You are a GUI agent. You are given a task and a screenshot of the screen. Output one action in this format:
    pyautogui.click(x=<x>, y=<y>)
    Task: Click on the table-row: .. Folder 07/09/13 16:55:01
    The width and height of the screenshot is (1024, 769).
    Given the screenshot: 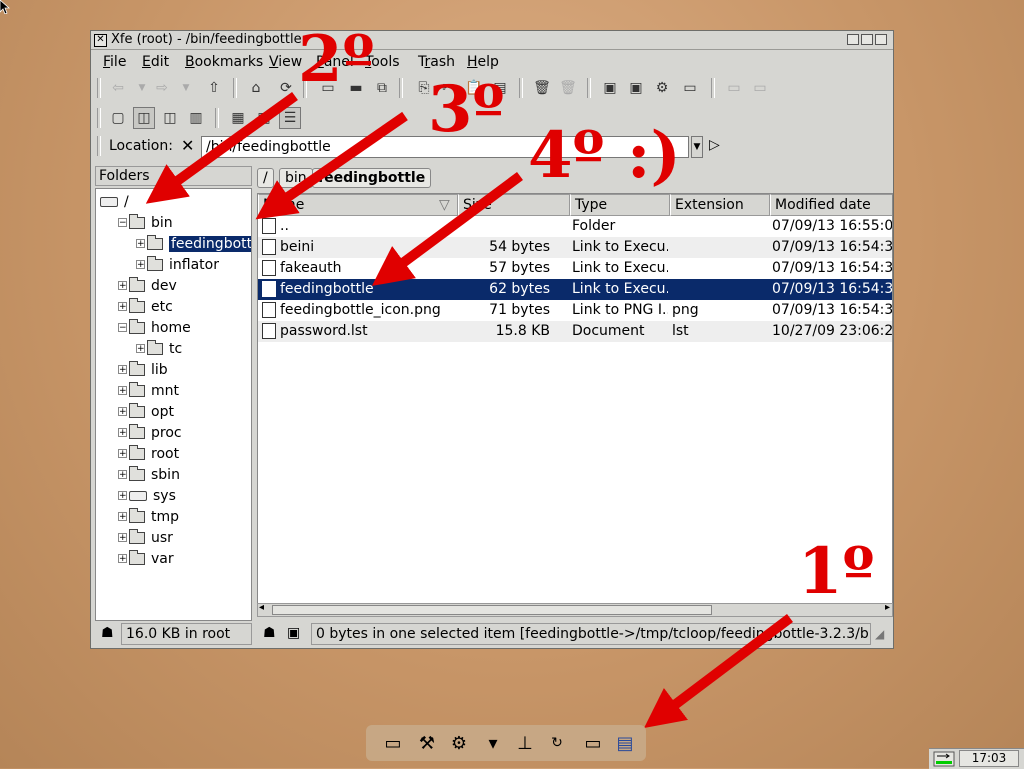 What is the action you would take?
    pyautogui.click(x=575, y=226)
    